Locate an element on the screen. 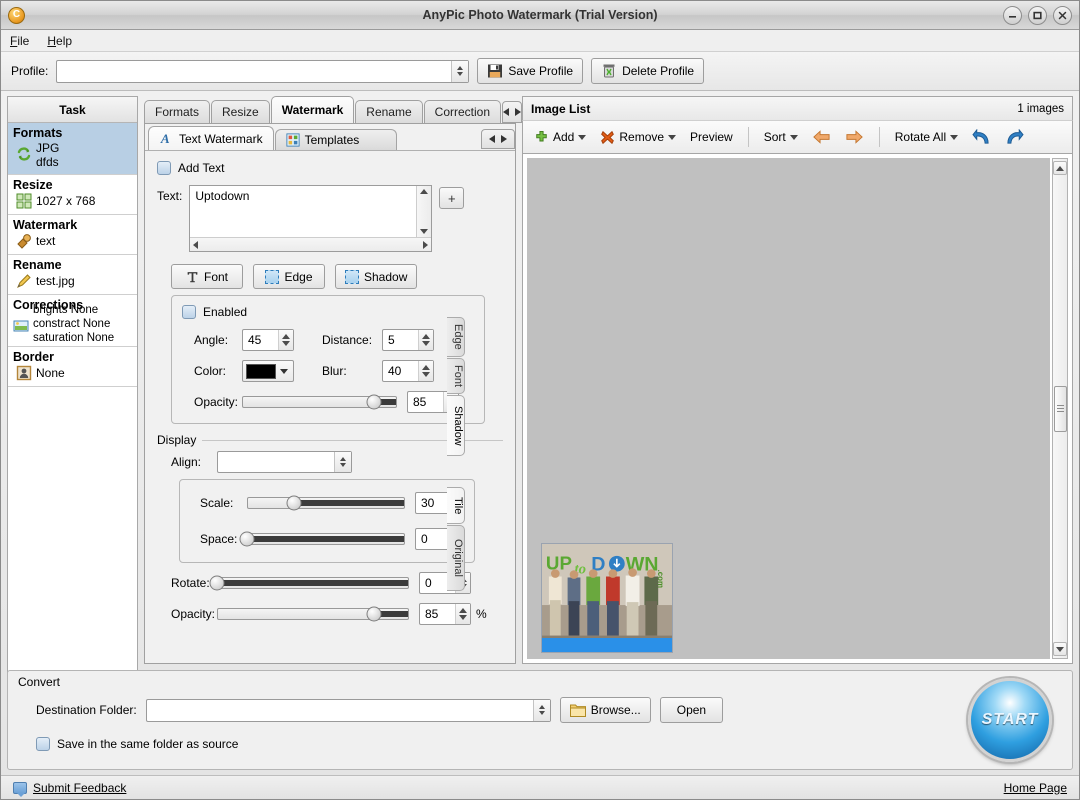  shadow-enabled-row: Enabled is located at coordinates (328, 312).